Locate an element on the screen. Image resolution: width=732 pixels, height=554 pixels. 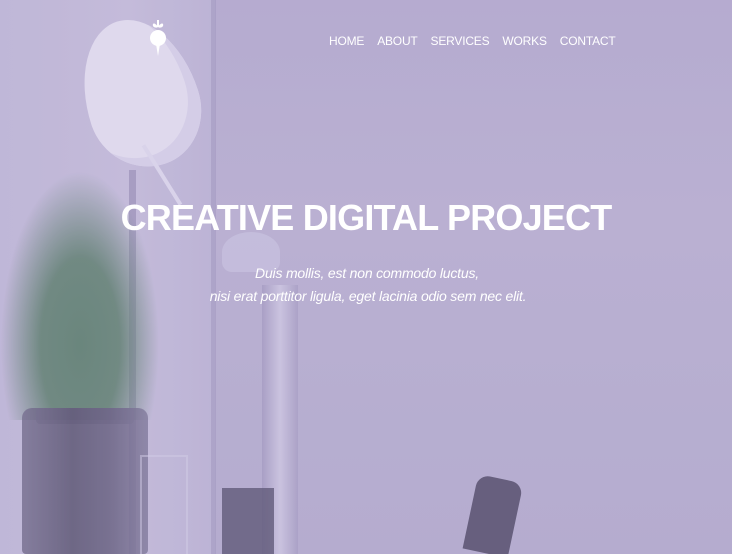
nav-contact: CONTACT is located at coordinates (588, 41).